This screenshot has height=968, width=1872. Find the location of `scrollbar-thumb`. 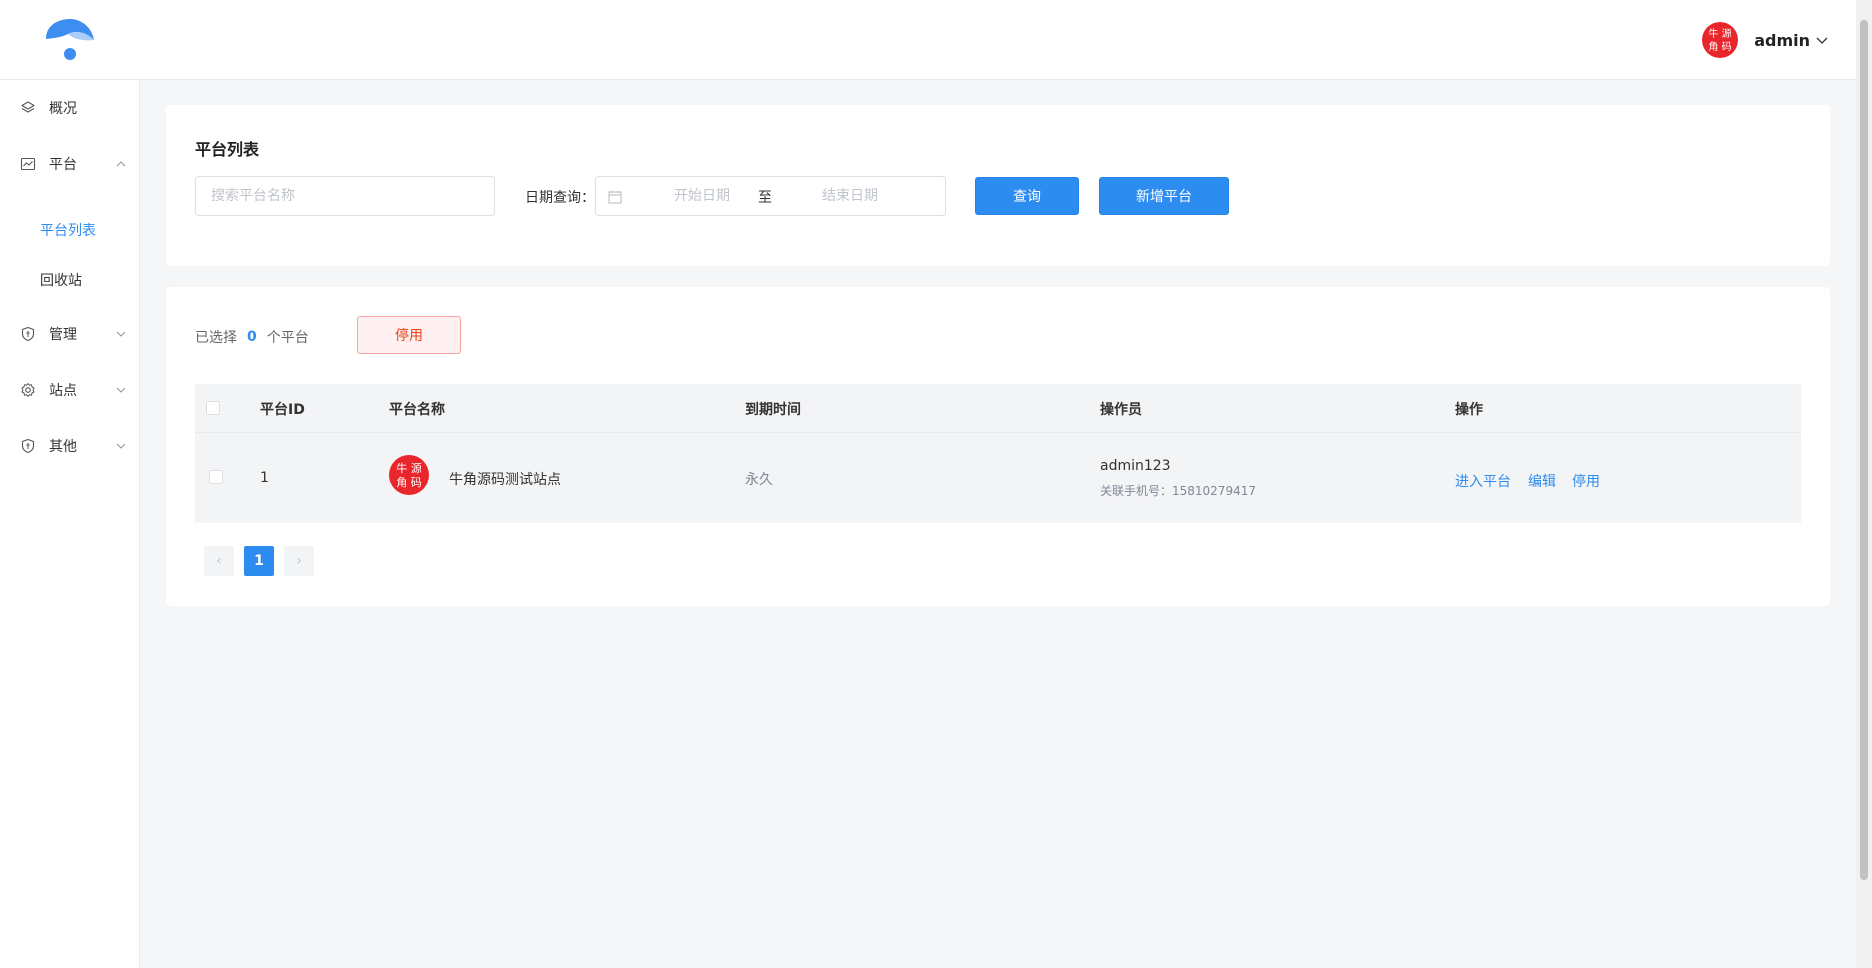

scrollbar-thumb is located at coordinates (1864, 450).